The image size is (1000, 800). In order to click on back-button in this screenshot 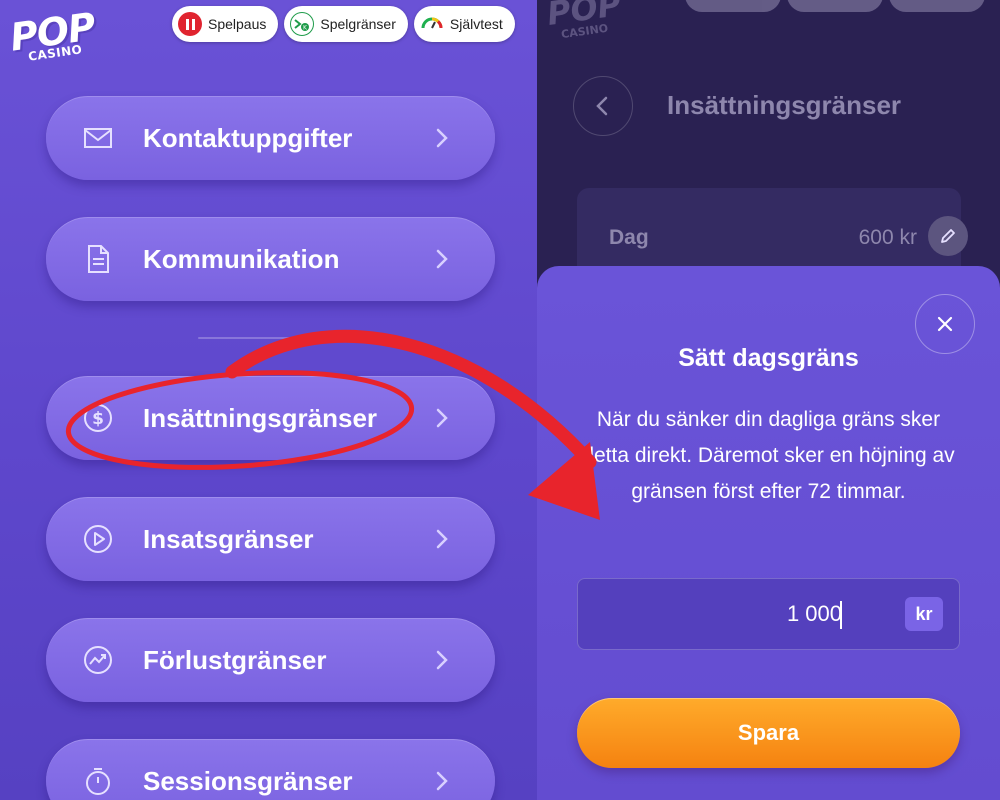, I will do `click(603, 106)`.